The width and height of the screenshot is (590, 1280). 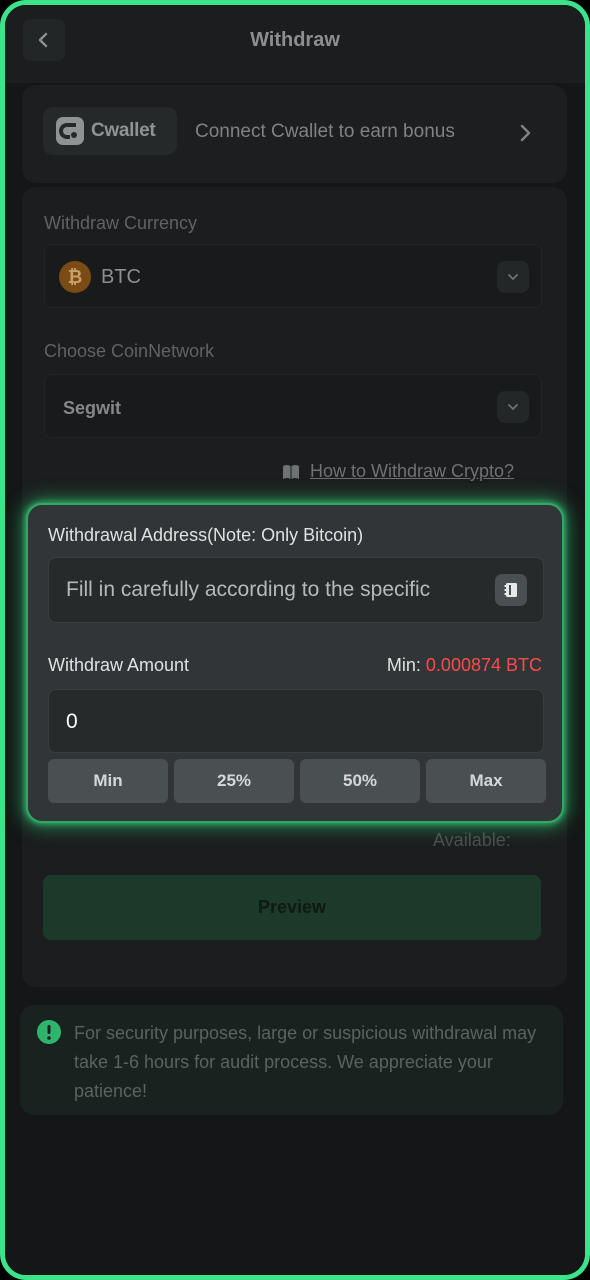 What do you see at coordinates (292, 907) in the screenshot?
I see `preview-button: Preview` at bounding box center [292, 907].